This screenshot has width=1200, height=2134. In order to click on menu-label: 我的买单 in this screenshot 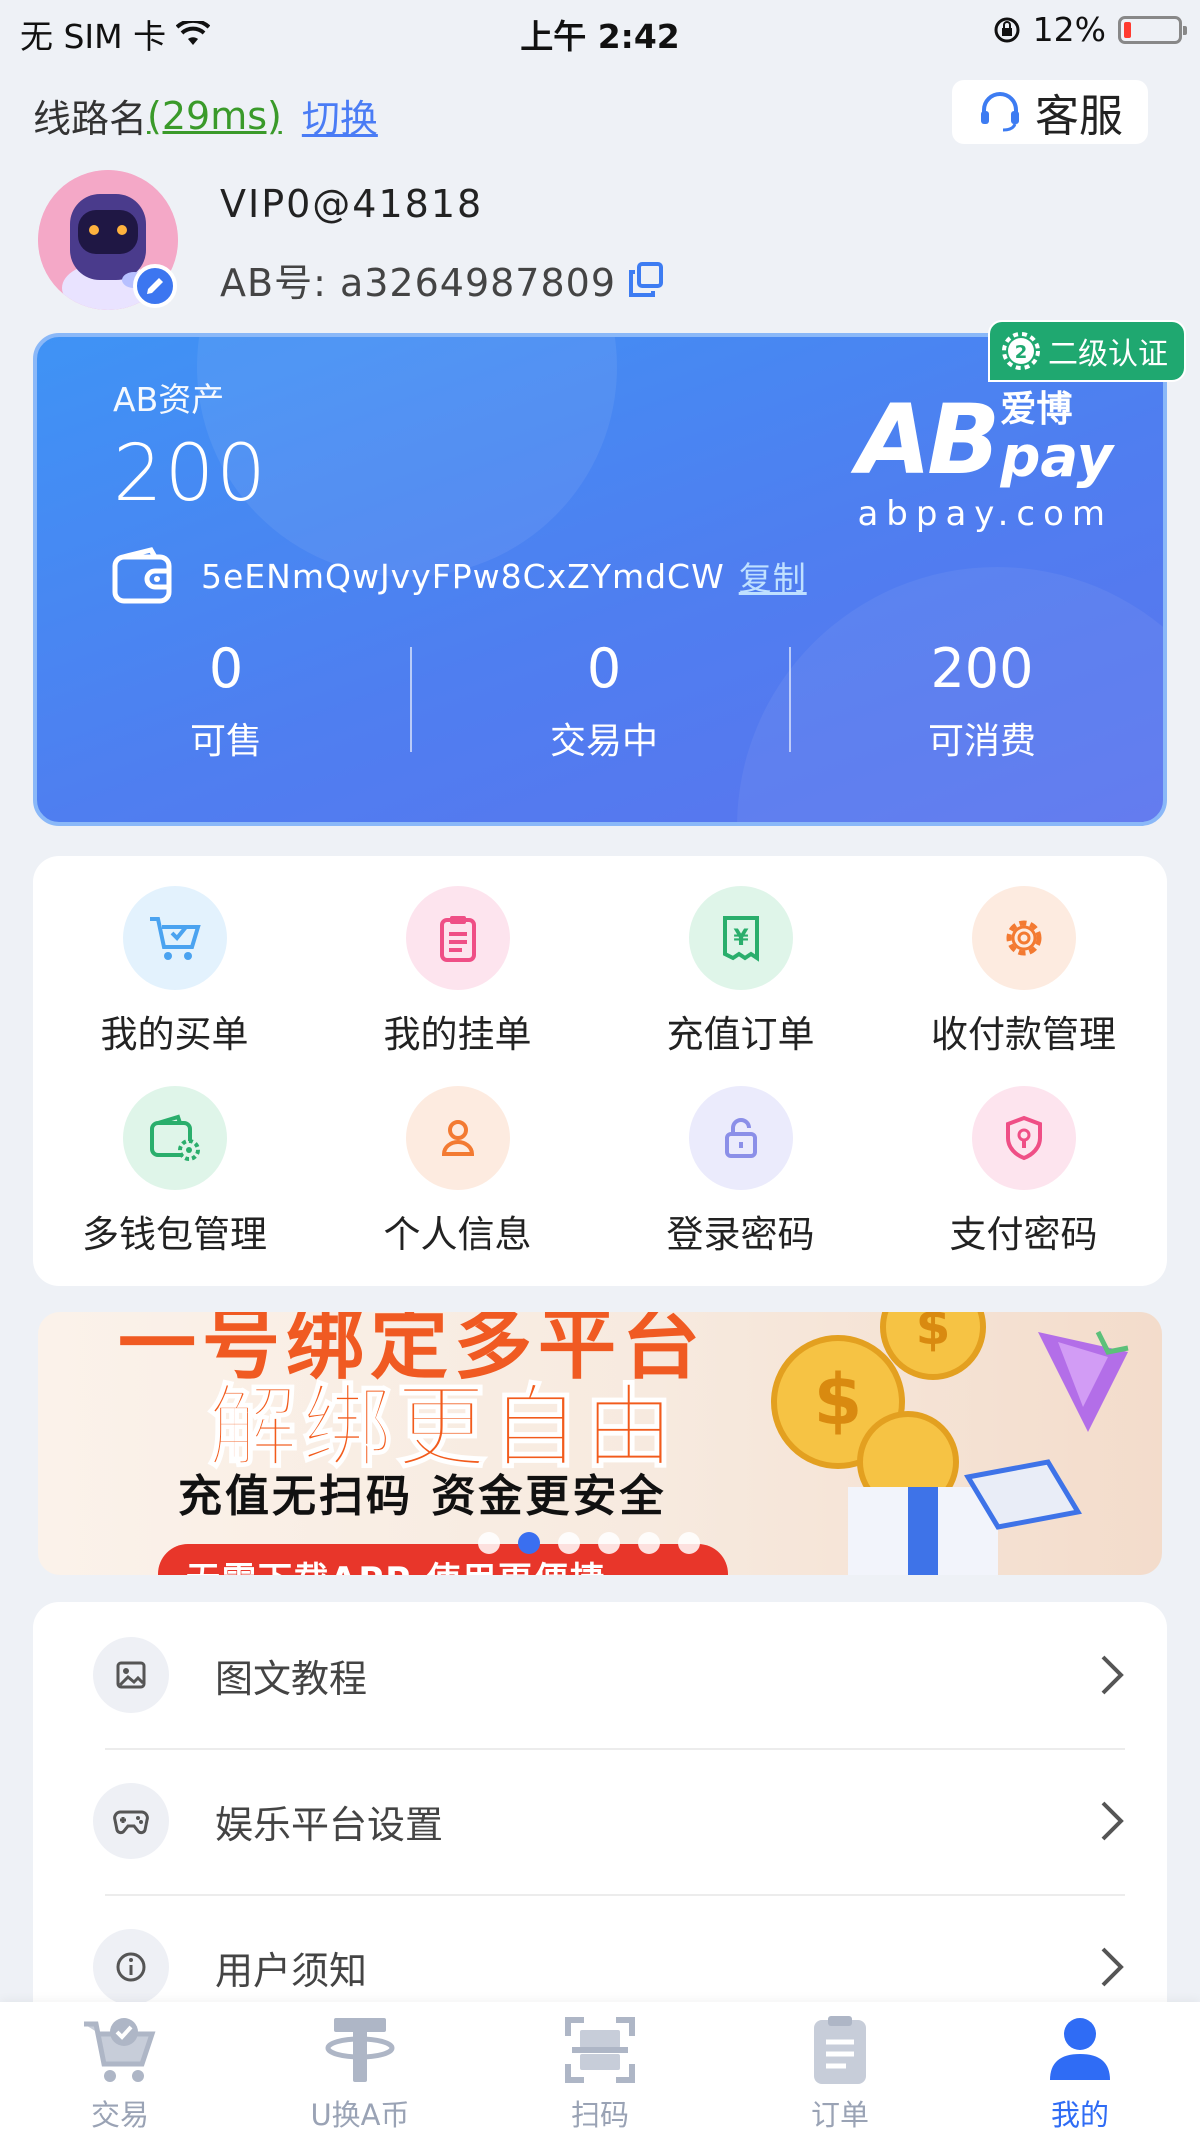, I will do `click(174, 1034)`.